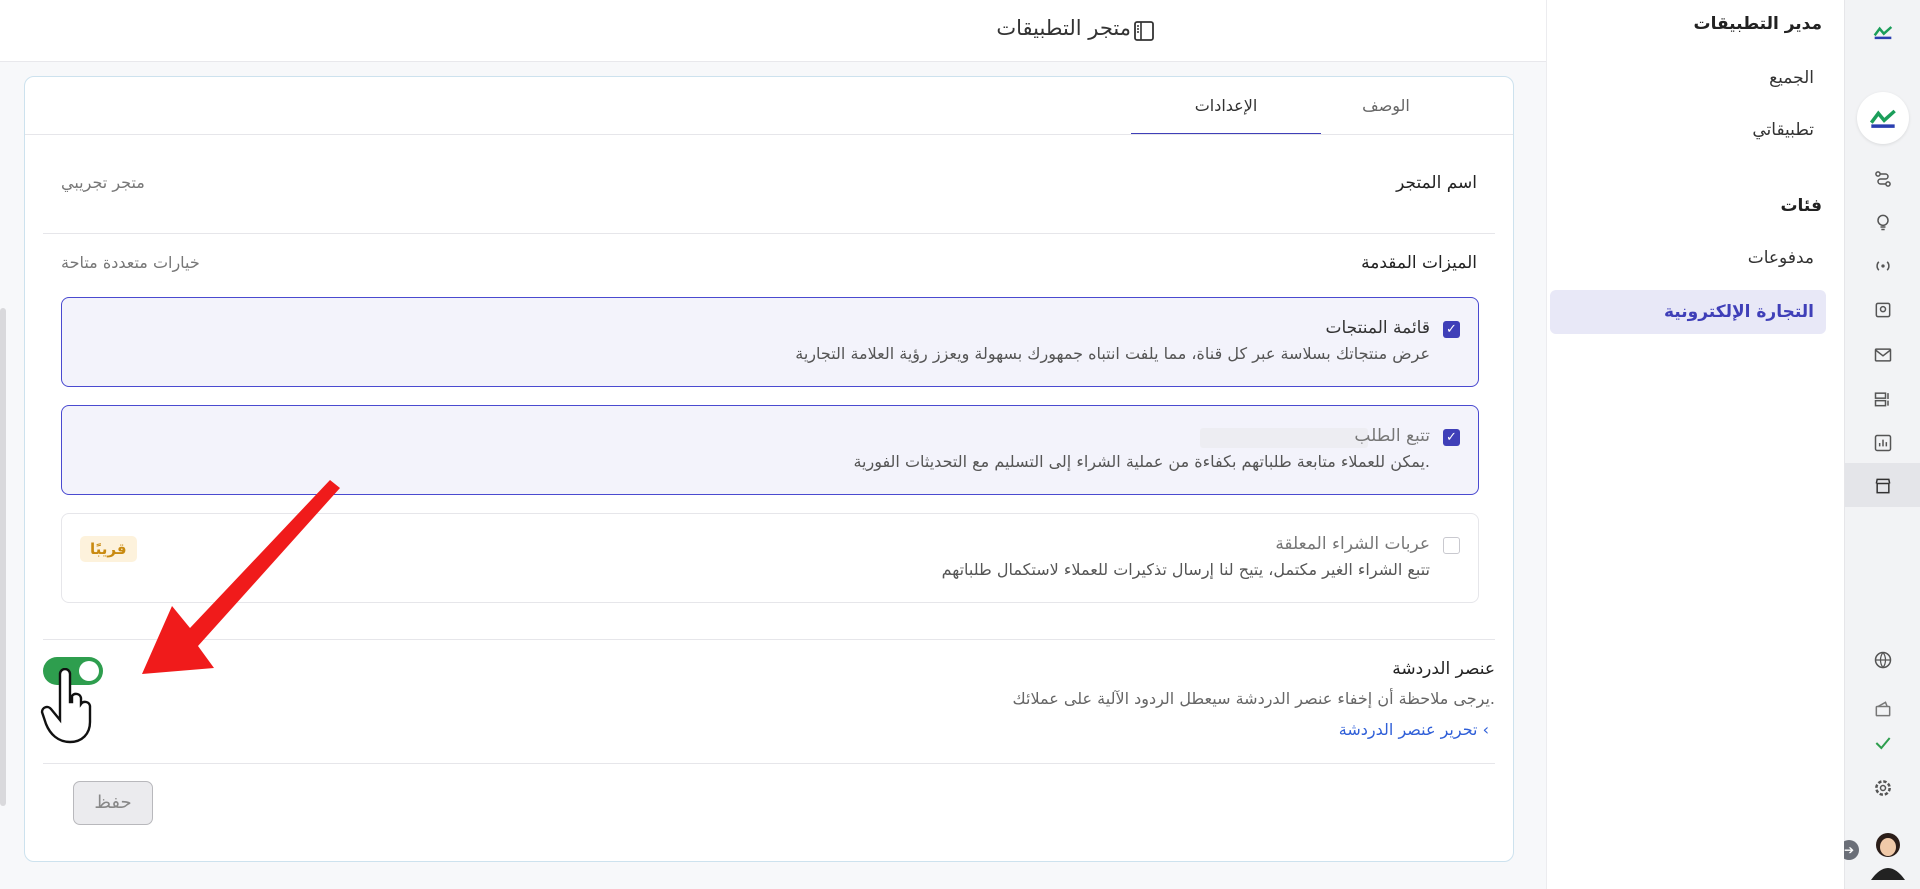  Describe the element at coordinates (1791, 78) in the screenshot. I see `sidebar-item-all: الجميع` at that location.